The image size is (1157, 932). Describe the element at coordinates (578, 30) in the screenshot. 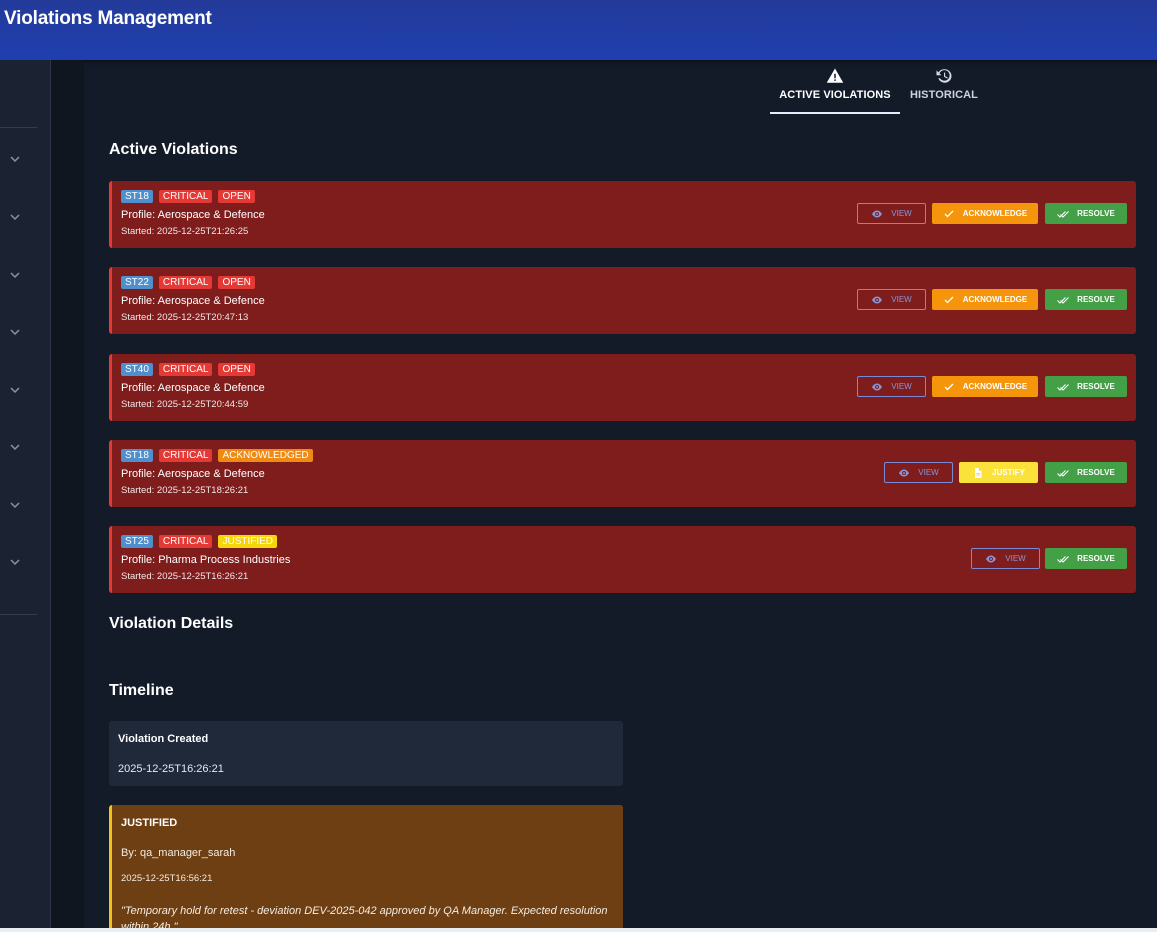

I see `app-bar: Violations Management` at that location.